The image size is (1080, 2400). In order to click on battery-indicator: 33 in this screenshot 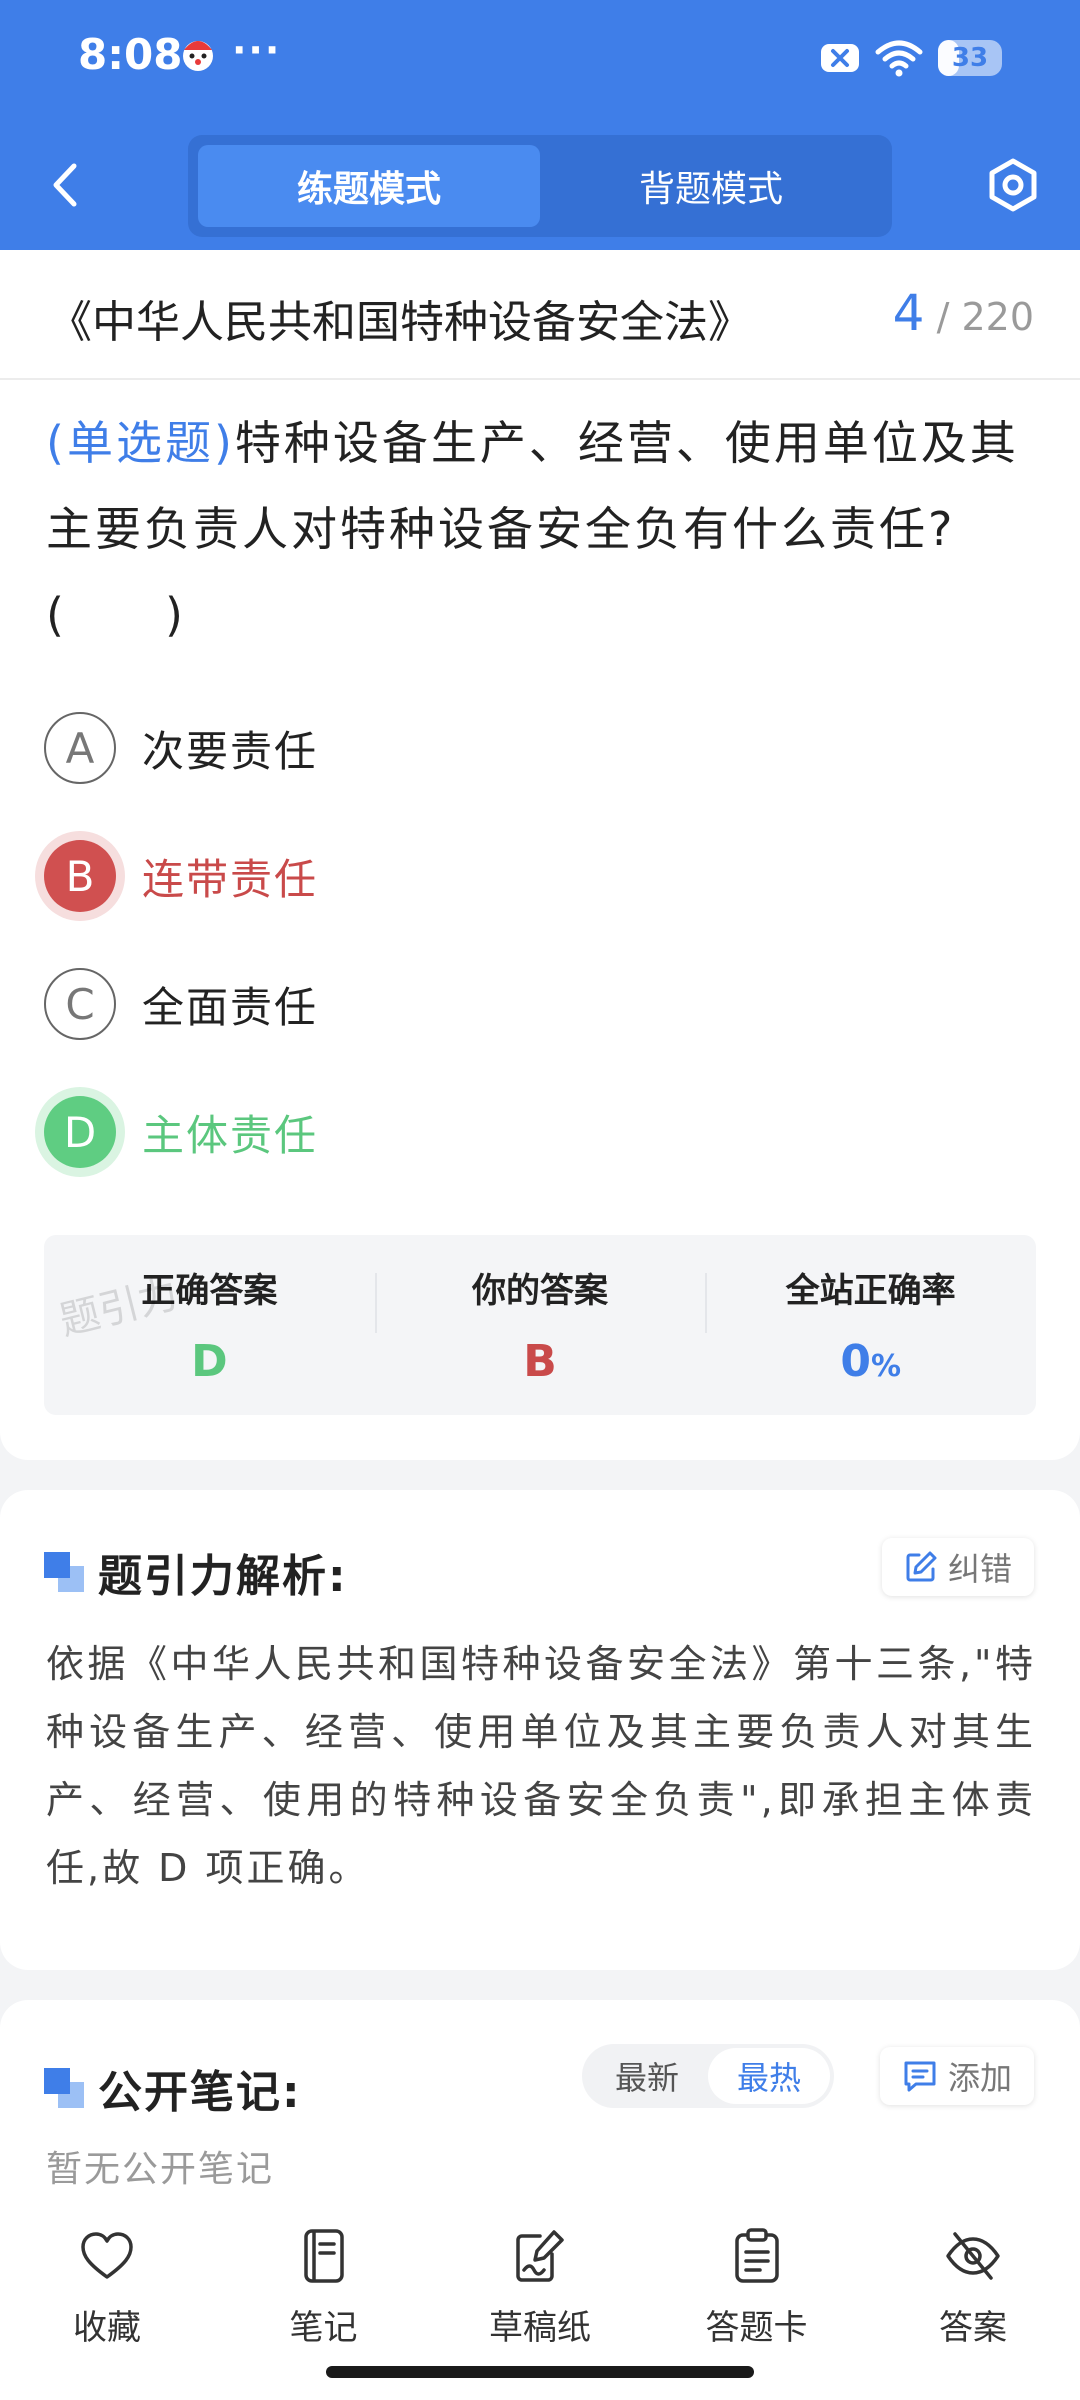, I will do `click(970, 58)`.